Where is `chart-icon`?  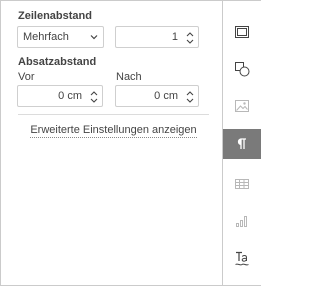
chart-icon is located at coordinates (242, 221).